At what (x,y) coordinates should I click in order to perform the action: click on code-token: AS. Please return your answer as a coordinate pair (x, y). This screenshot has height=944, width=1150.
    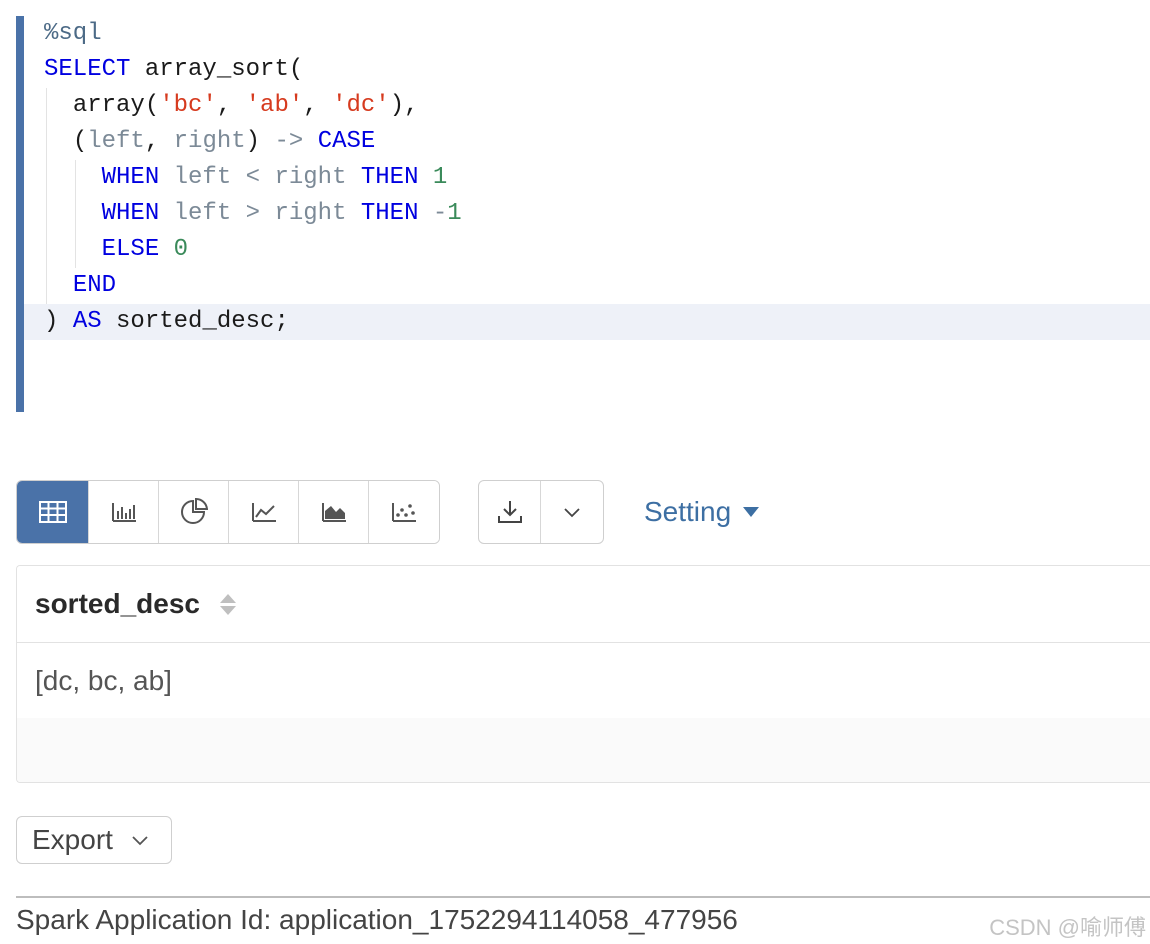
    Looking at the image, I should click on (87, 321).